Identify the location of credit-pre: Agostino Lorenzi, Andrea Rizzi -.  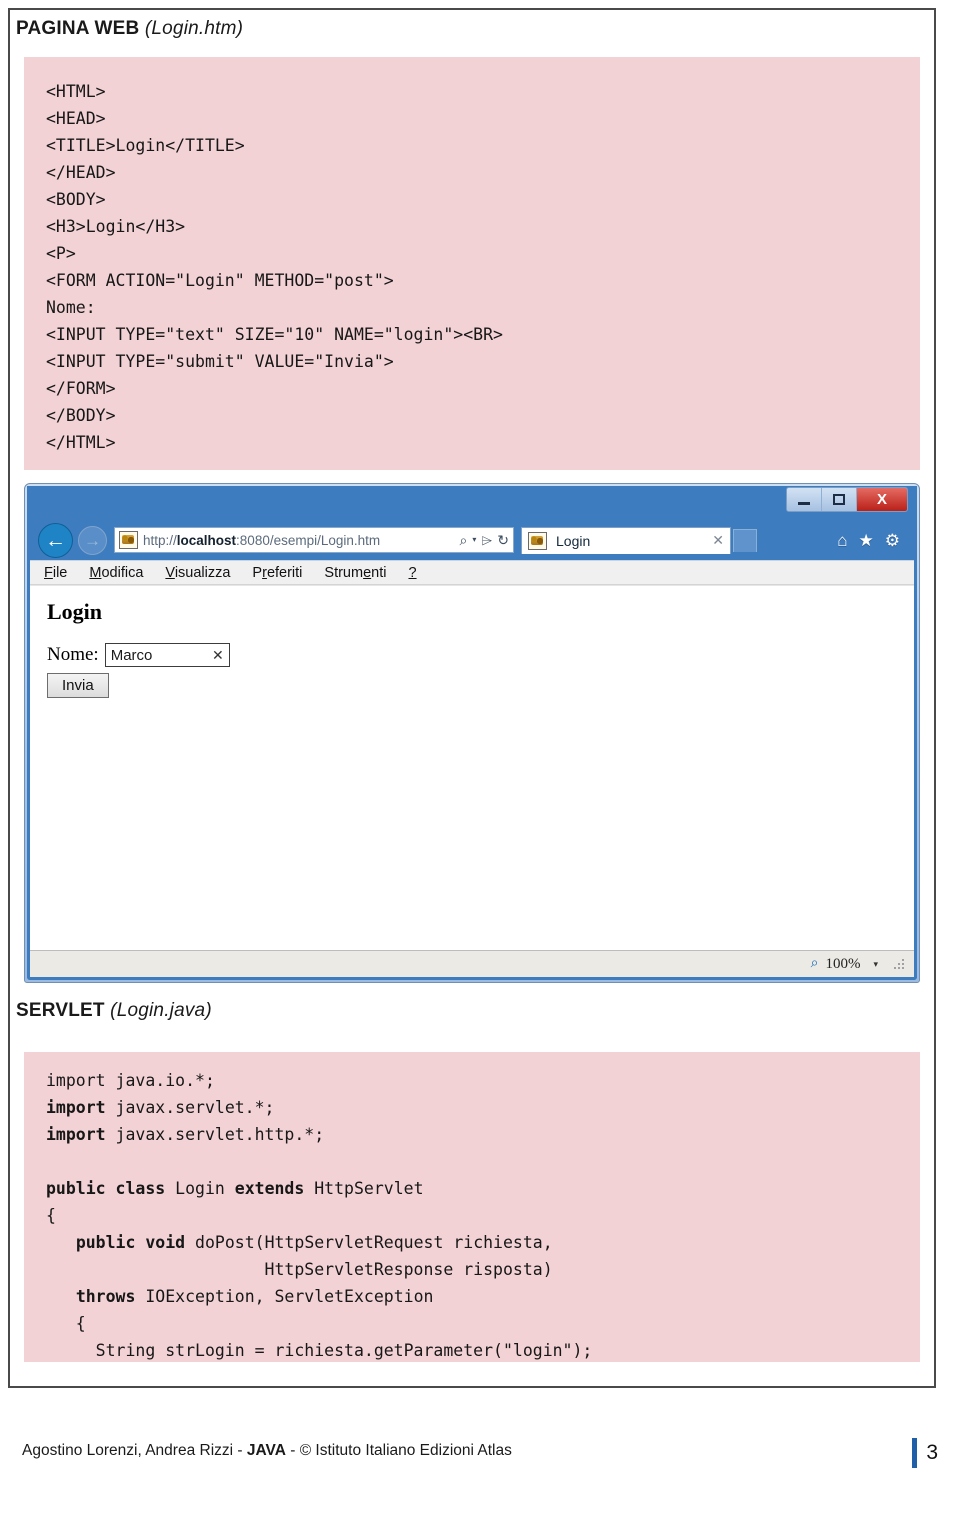
(134, 1450).